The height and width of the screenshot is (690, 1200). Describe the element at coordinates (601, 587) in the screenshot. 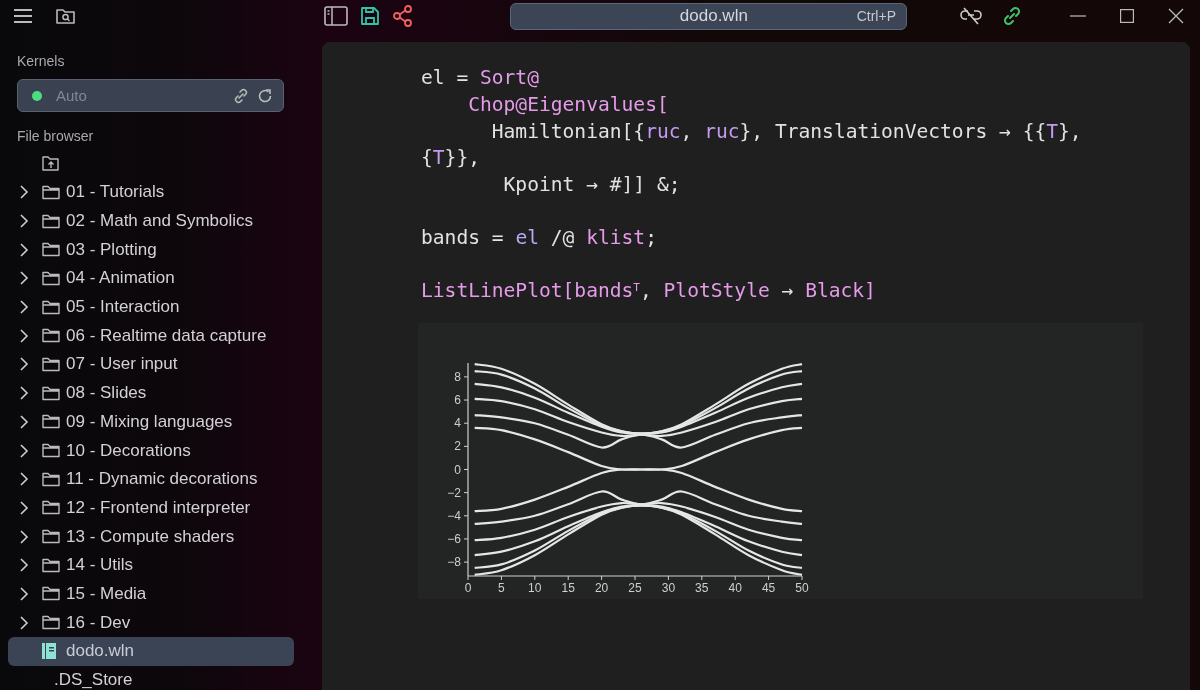

I see `tick-label: 20` at that location.